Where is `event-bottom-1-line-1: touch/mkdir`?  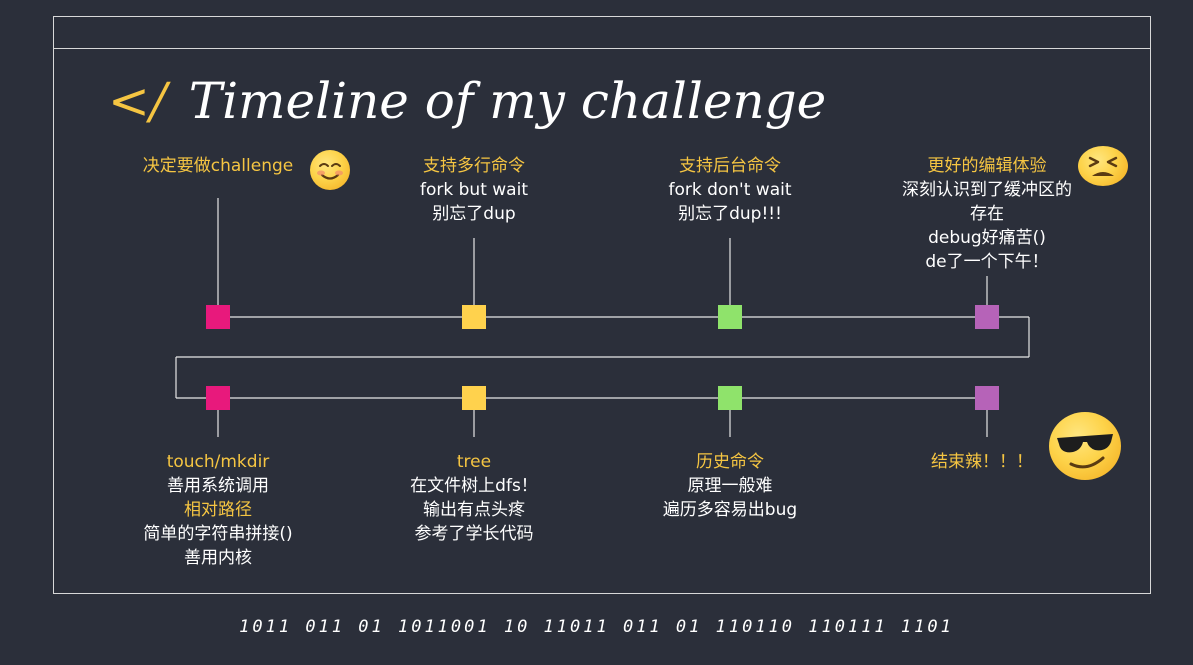
event-bottom-1-line-1: touch/mkdir is located at coordinates (218, 462).